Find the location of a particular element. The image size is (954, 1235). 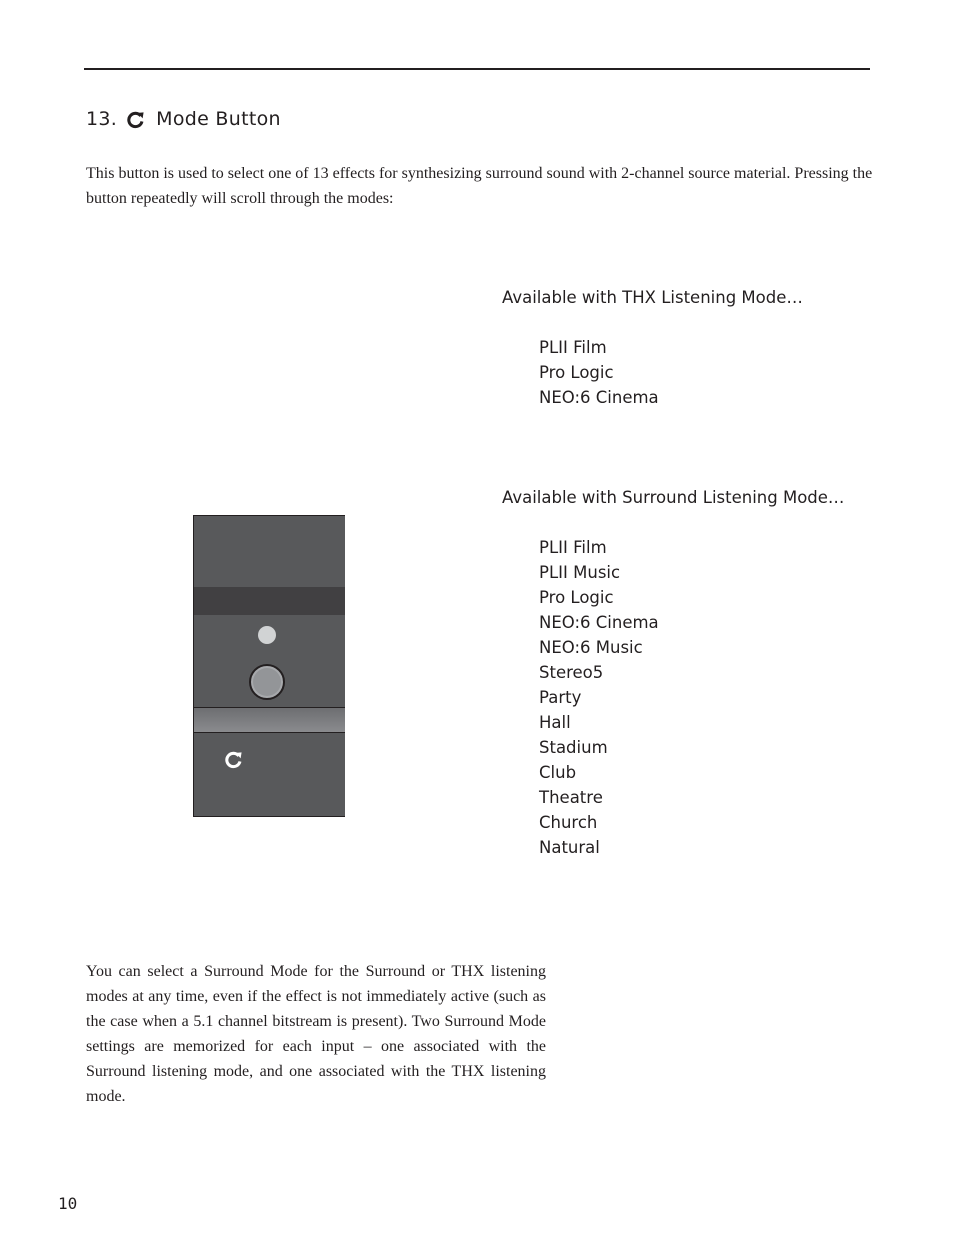

section-number: 13. is located at coordinates (102, 119).